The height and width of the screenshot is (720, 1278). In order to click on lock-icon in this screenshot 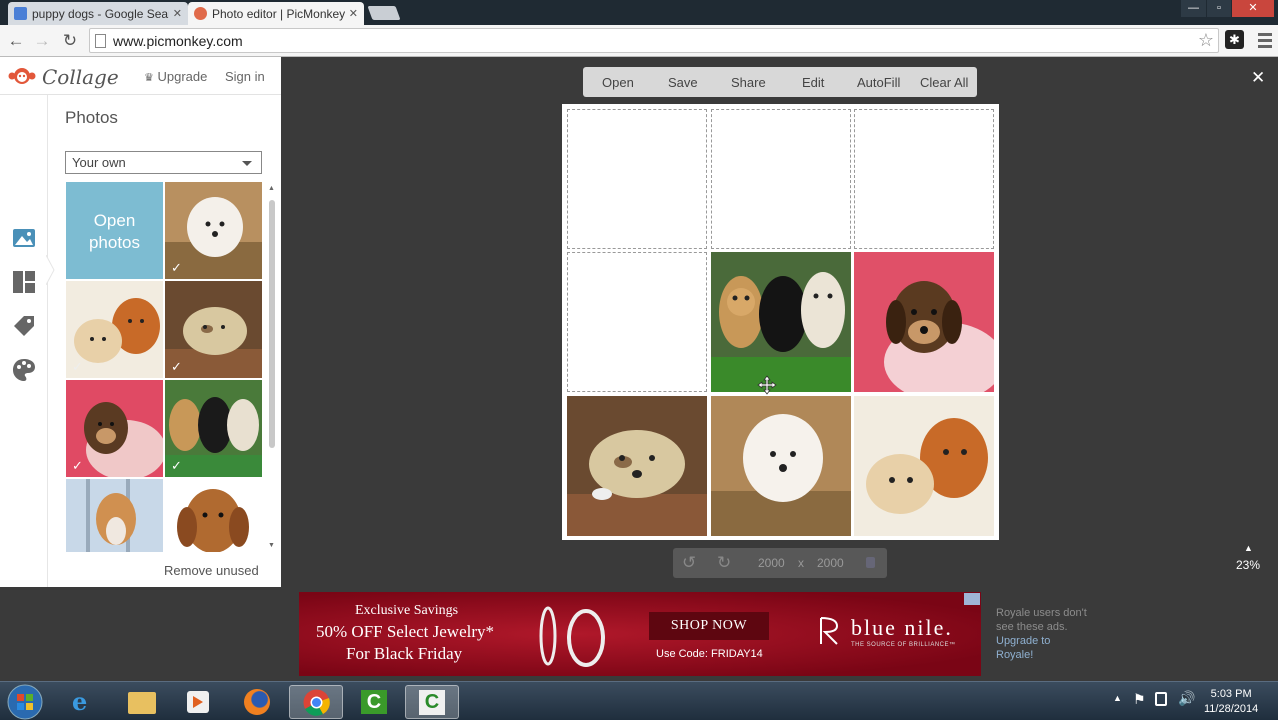, I will do `click(870, 562)`.